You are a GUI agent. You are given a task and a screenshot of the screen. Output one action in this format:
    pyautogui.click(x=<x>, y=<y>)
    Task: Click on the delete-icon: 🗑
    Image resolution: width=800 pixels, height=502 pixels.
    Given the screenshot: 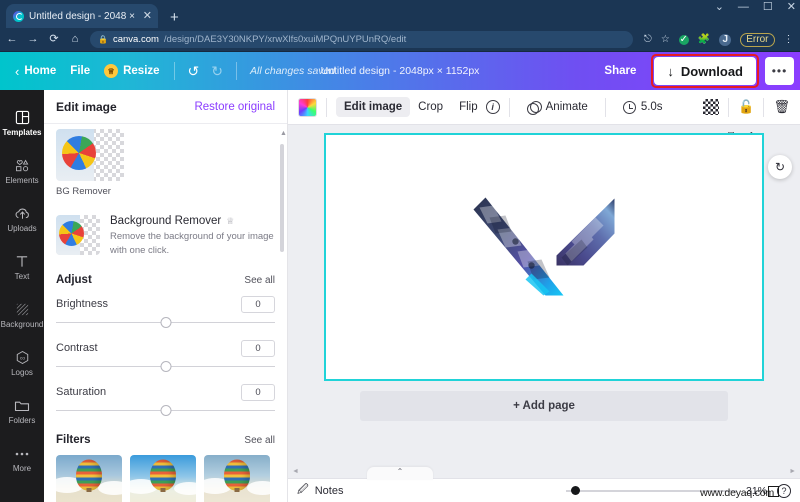 What is the action you would take?
    pyautogui.click(x=781, y=107)
    